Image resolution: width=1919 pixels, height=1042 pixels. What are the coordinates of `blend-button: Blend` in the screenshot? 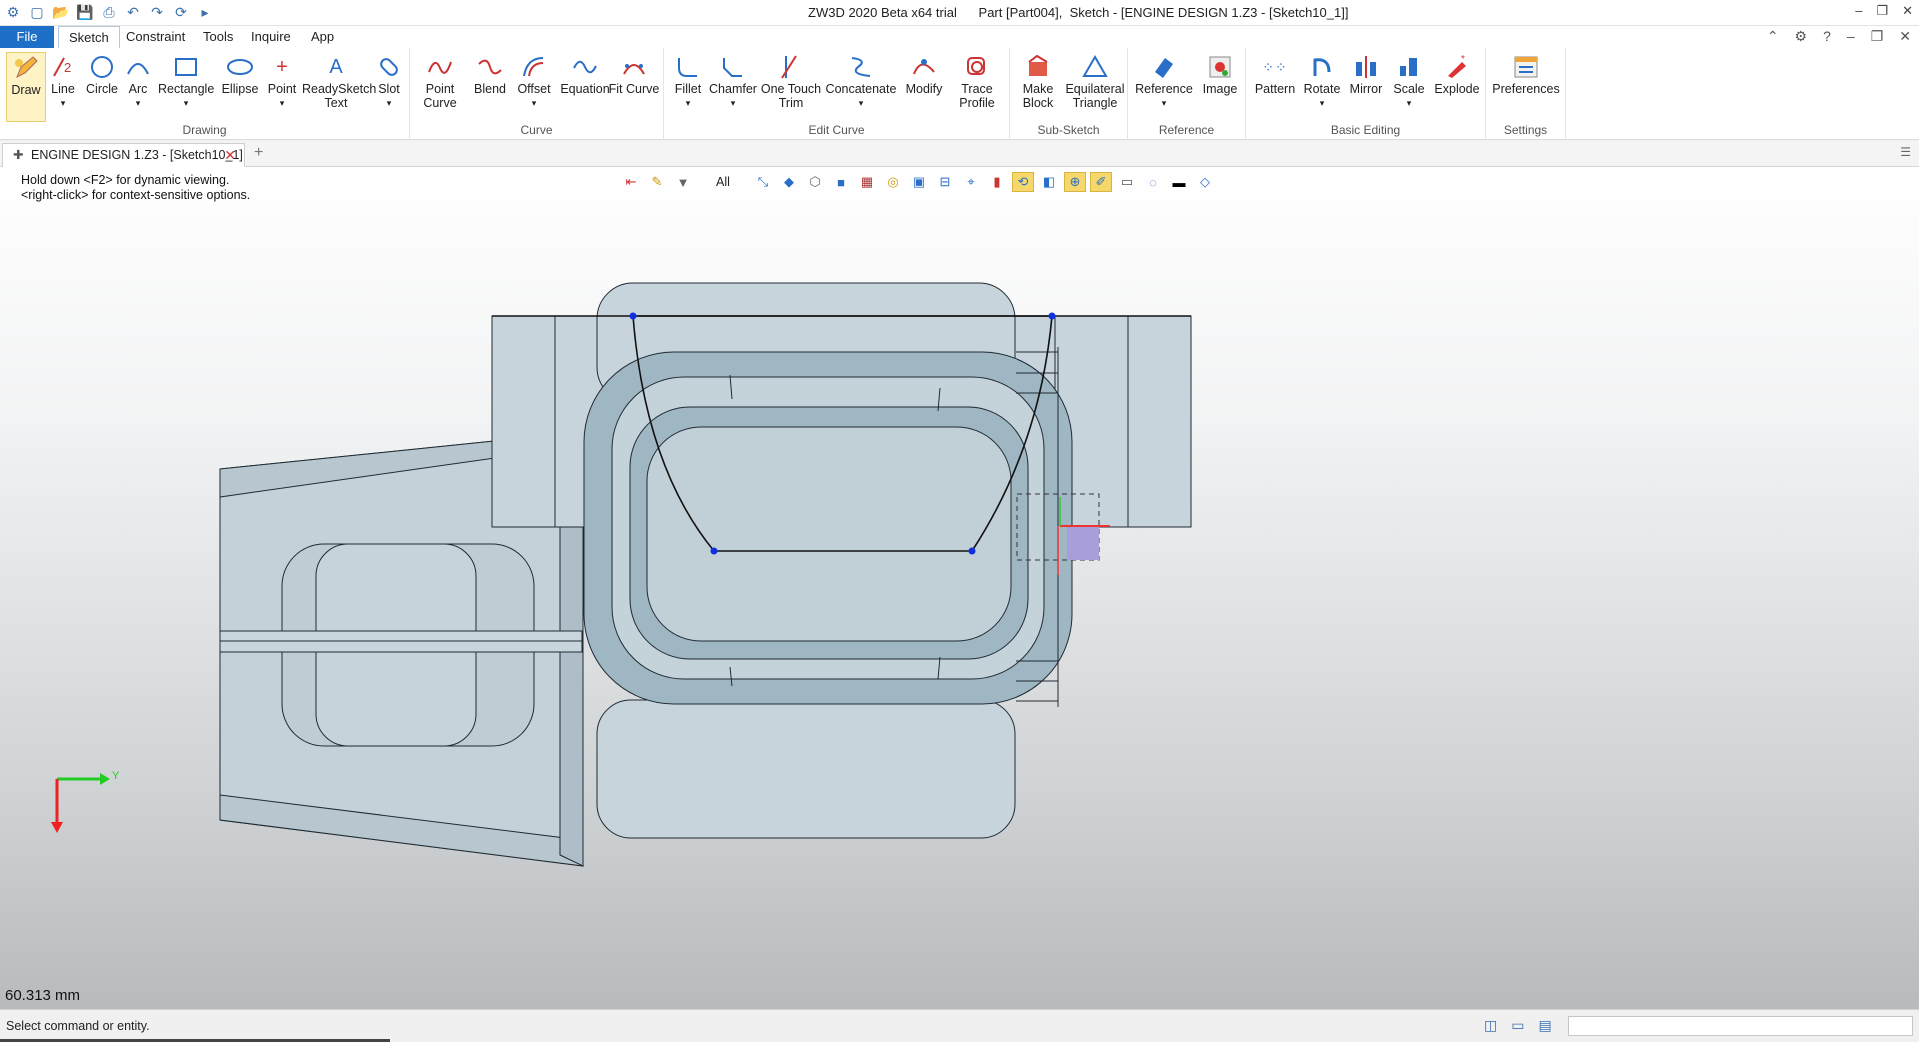 It's located at (490, 74).